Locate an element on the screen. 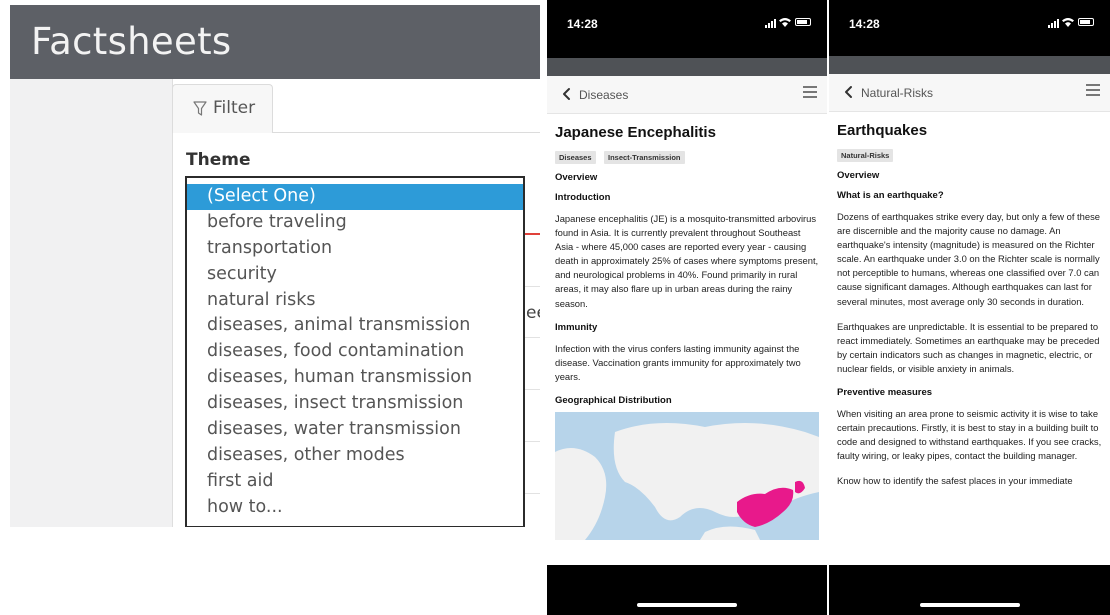 The image size is (1110, 615). filter-icon is located at coordinates (200, 108).